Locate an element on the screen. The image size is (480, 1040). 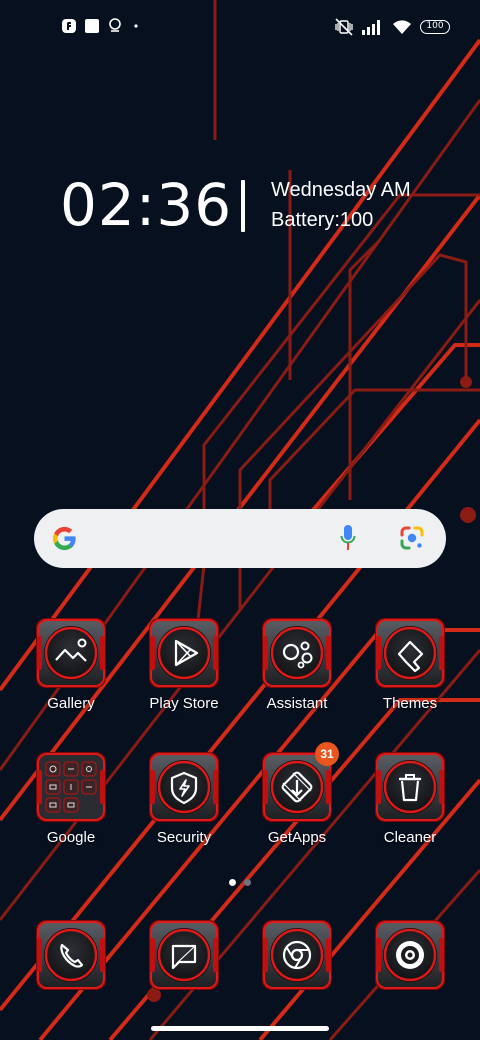
clock-time: 02:36 is located at coordinates (146, 205).